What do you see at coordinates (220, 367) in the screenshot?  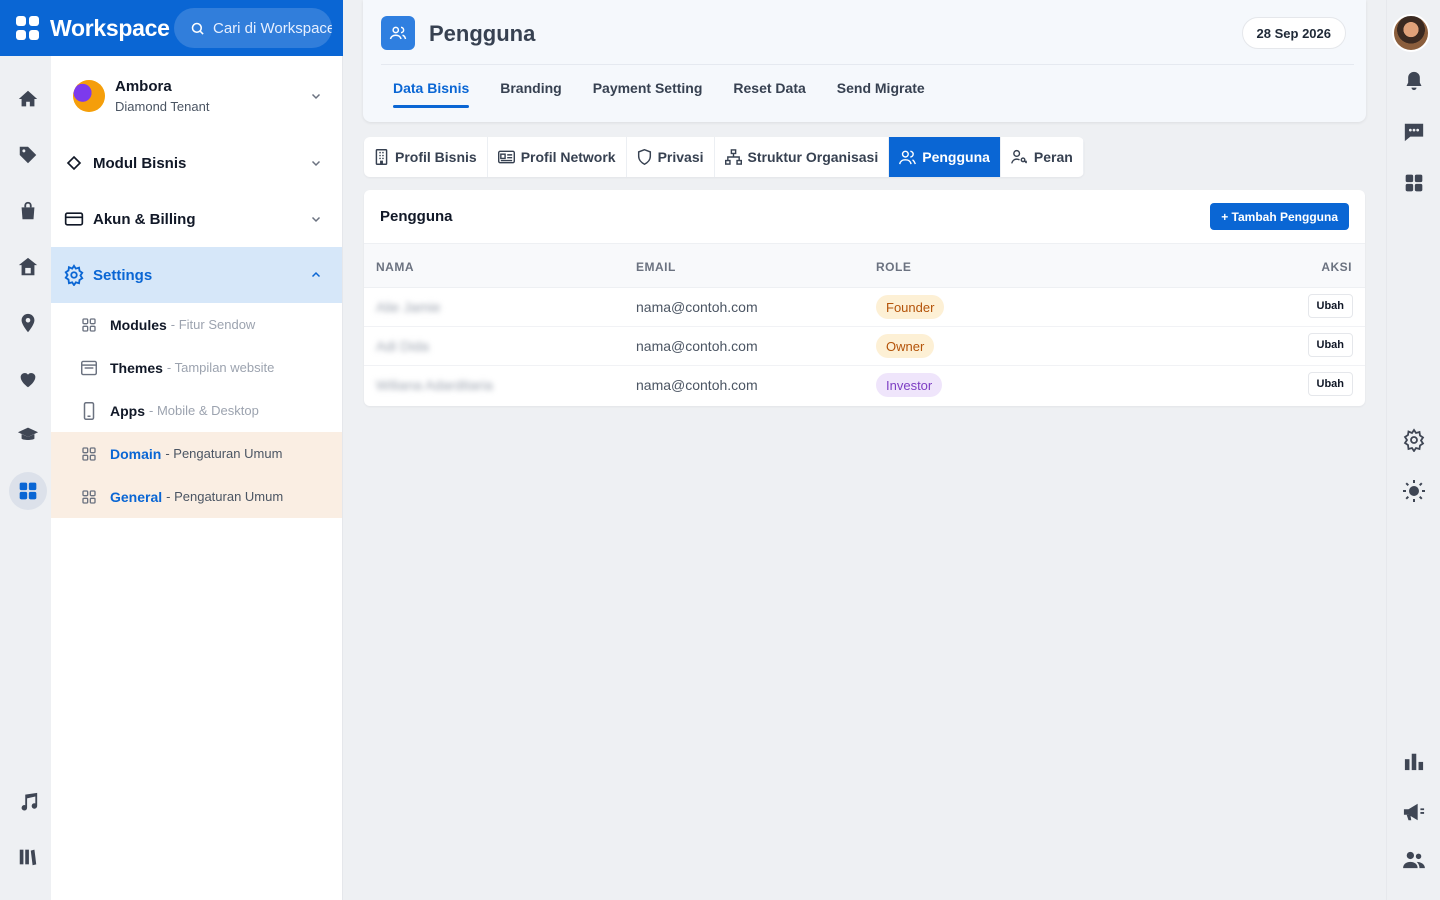 I see `settings-item-desc: - Tampilan website` at bounding box center [220, 367].